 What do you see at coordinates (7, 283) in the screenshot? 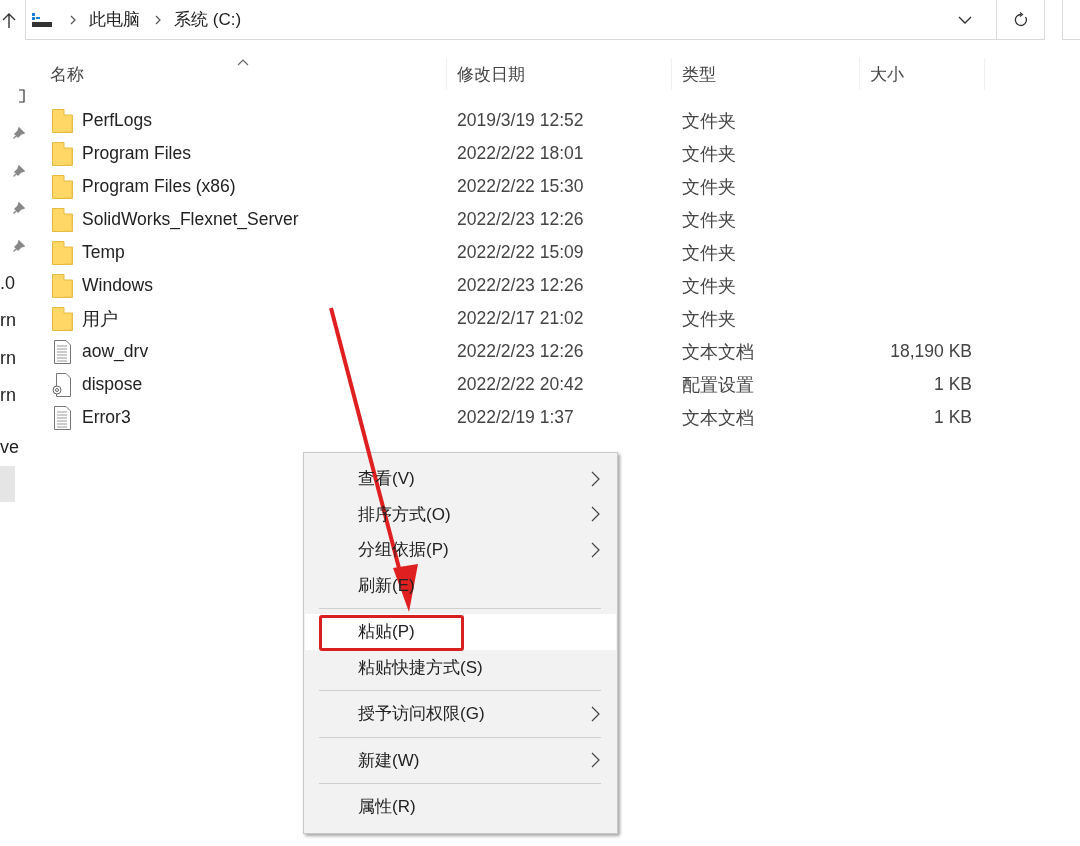
I see `sidebar-item: .0` at bounding box center [7, 283].